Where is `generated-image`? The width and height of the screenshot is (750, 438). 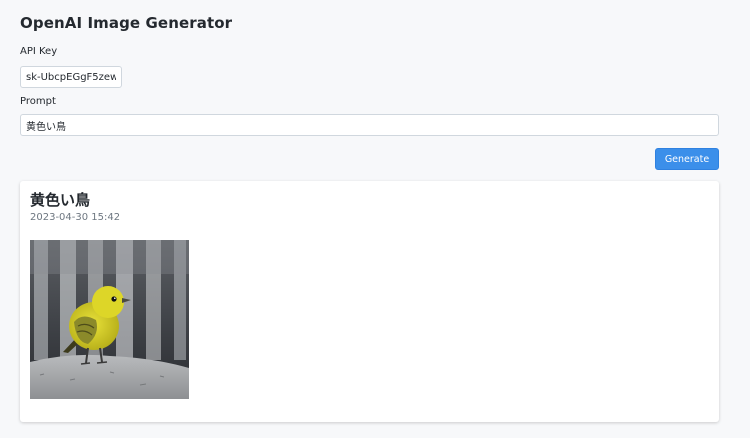 generated-image is located at coordinates (109, 319).